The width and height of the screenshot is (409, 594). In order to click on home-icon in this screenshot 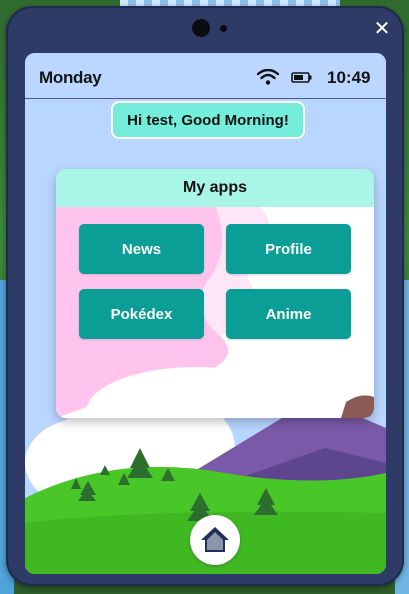, I will do `click(215, 539)`.